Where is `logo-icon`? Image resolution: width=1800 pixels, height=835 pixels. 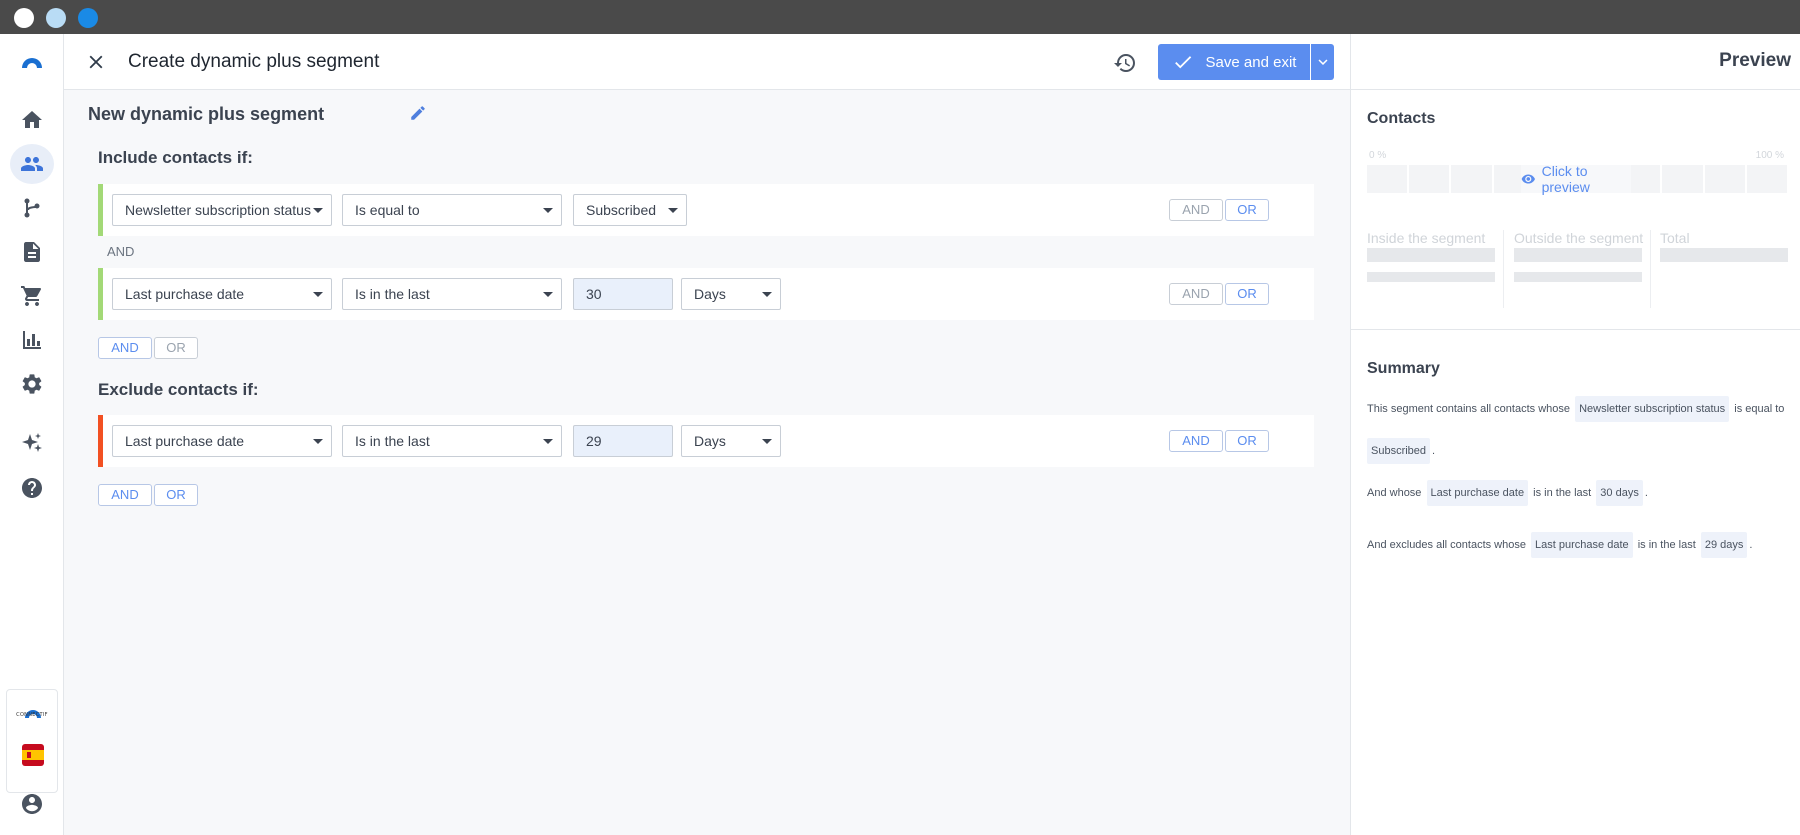
logo-icon is located at coordinates (32, 62).